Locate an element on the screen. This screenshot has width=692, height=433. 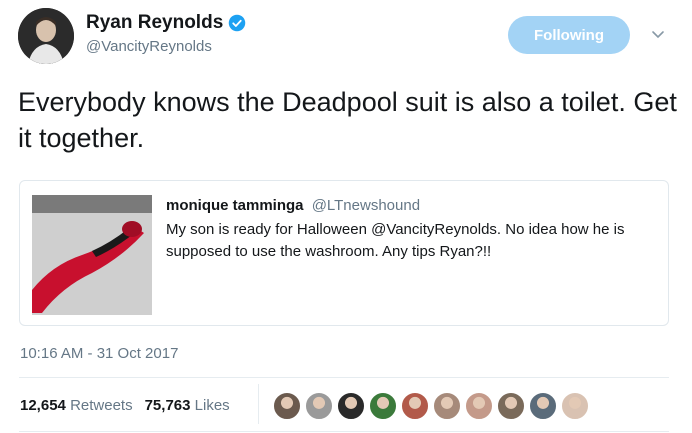
tweet-timestamp: 10:16 AM - 31 Oct 2017 is located at coordinates (99, 353).